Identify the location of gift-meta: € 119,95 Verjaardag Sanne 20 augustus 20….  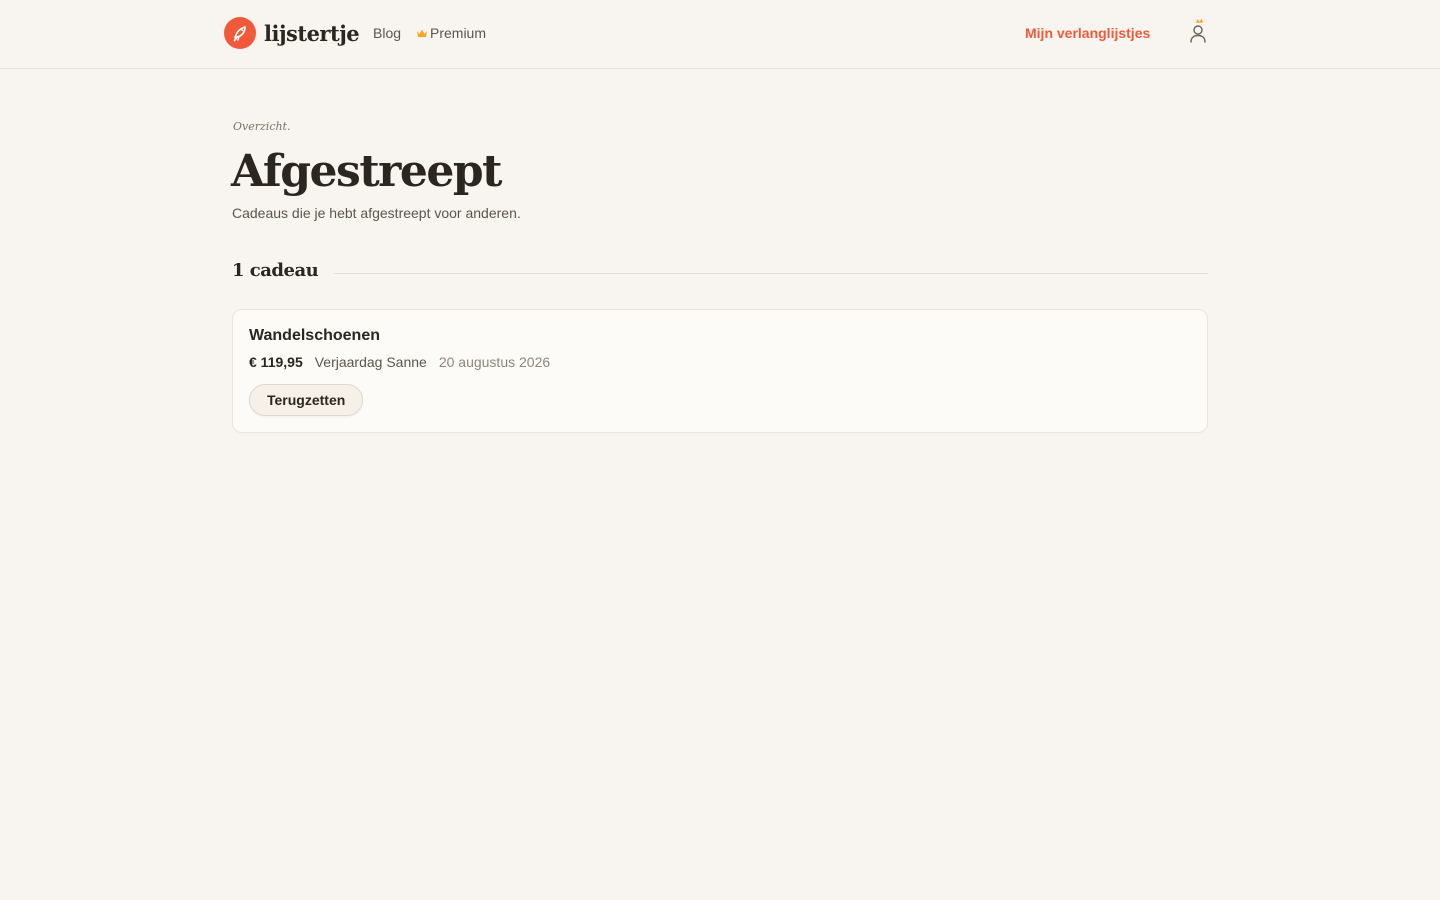
(399, 362).